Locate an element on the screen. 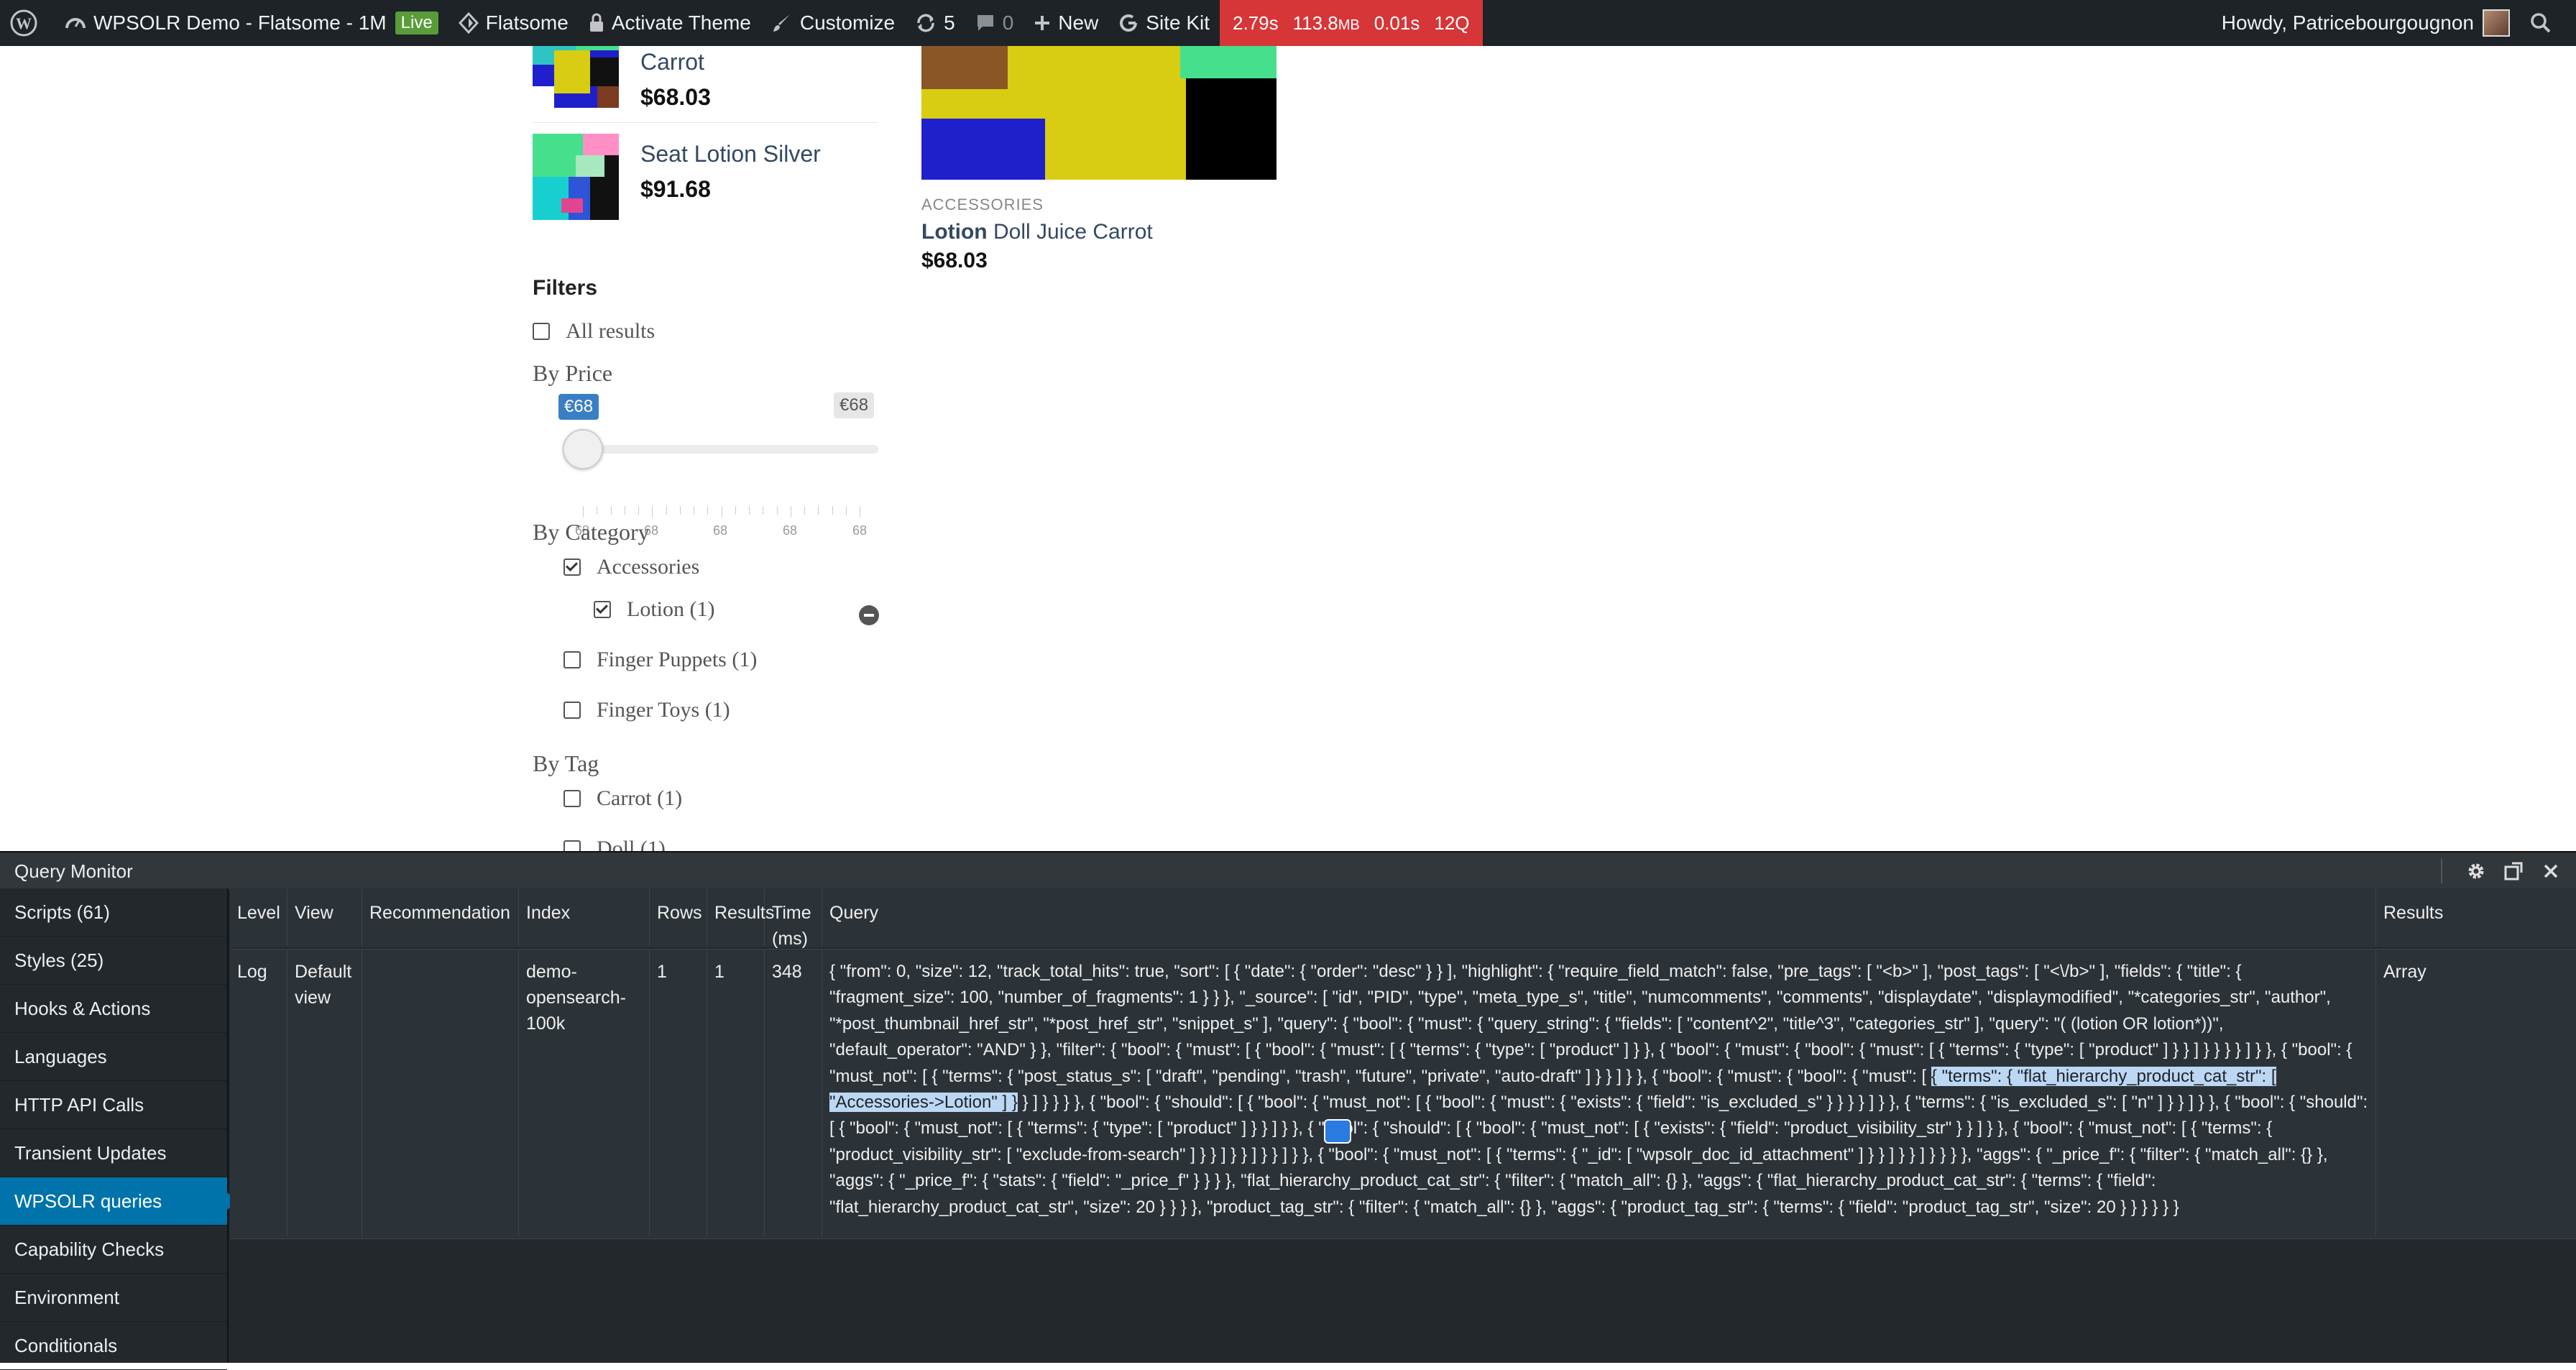 Image resolution: width=2576 pixels, height=1370 pixels. price-slider-track is located at coordinates (722, 450).